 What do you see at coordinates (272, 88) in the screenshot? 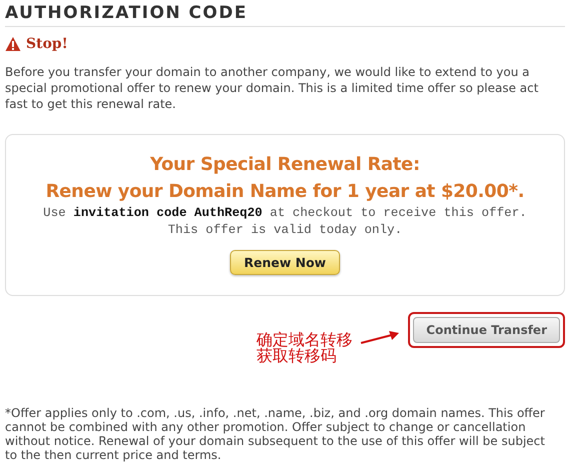
I see `intro-text: Before you transfer your domain to another company, we would like to extend to you a special promotional offer to renew your domain. This is a limited time offer so please act fast to get this renewal rate.` at bounding box center [272, 88].